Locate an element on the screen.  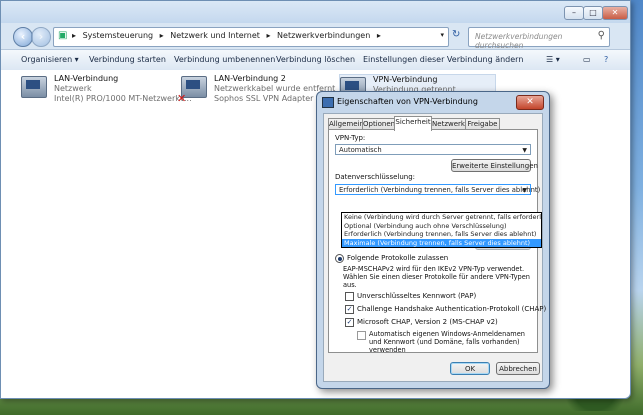
delete-button: Verbindung löschen is located at coordinates (315, 59).